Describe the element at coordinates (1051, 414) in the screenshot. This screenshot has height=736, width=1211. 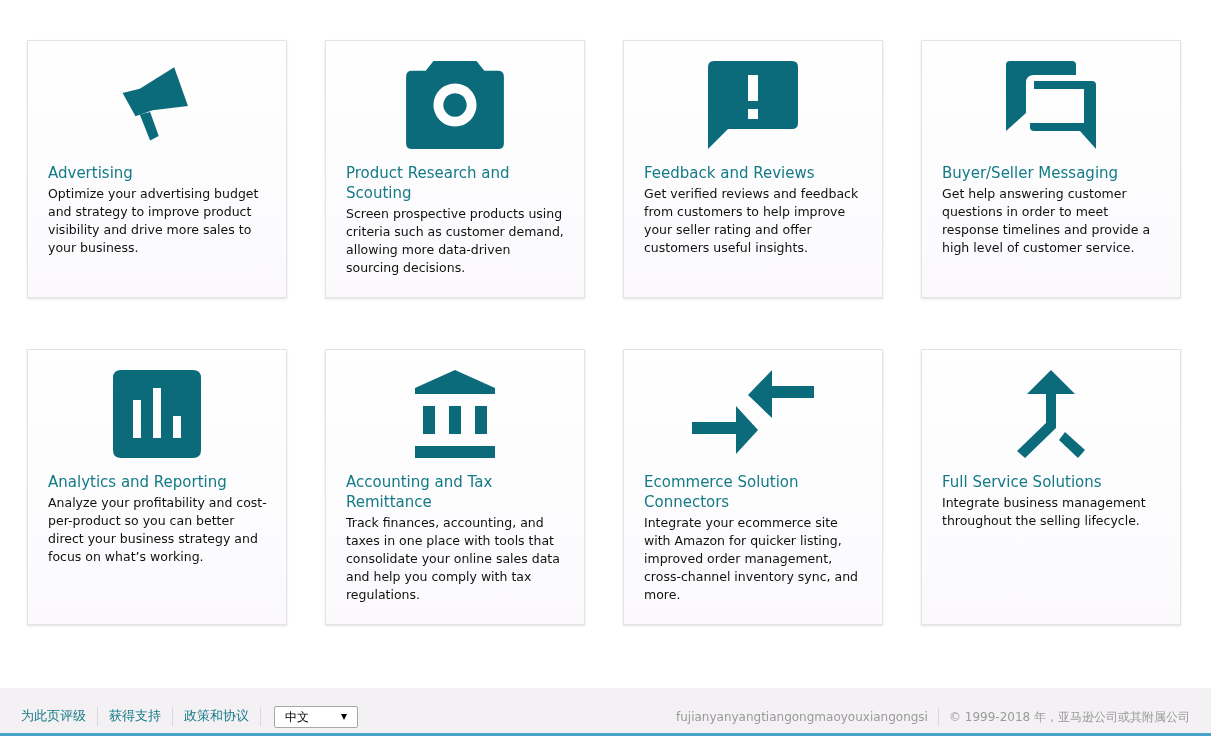
I see `merge-icon` at that location.